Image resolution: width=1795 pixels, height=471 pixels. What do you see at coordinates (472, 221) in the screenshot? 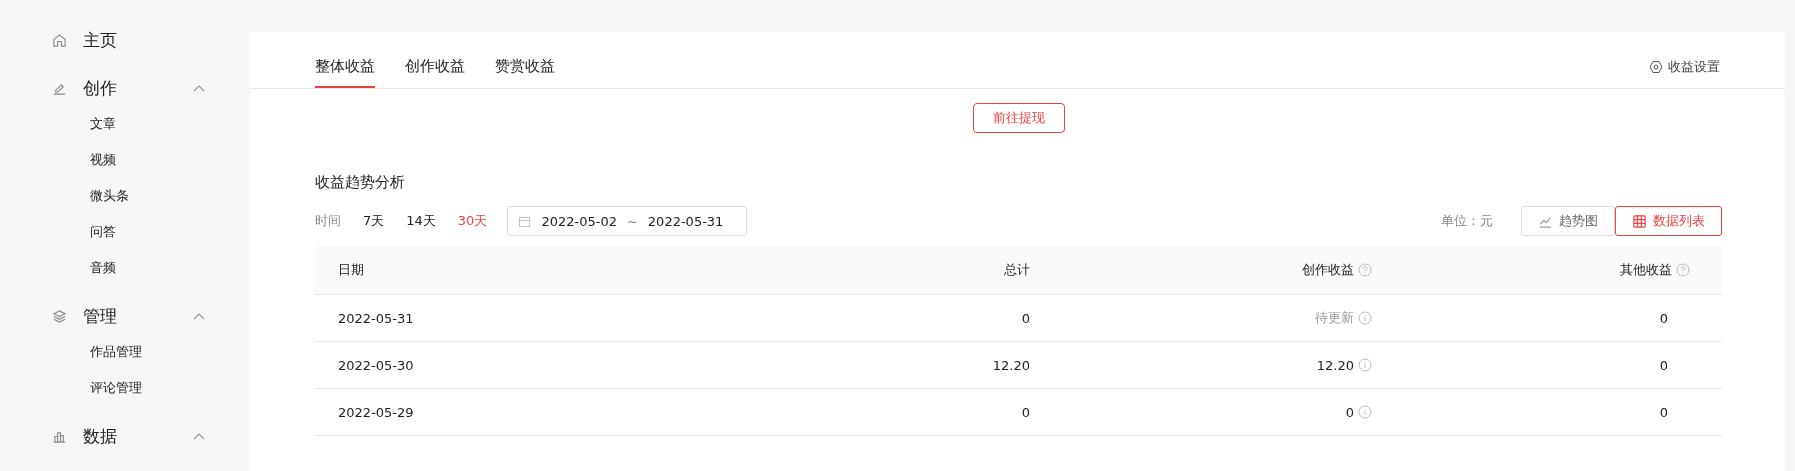
I see `period-option: 30天` at bounding box center [472, 221].